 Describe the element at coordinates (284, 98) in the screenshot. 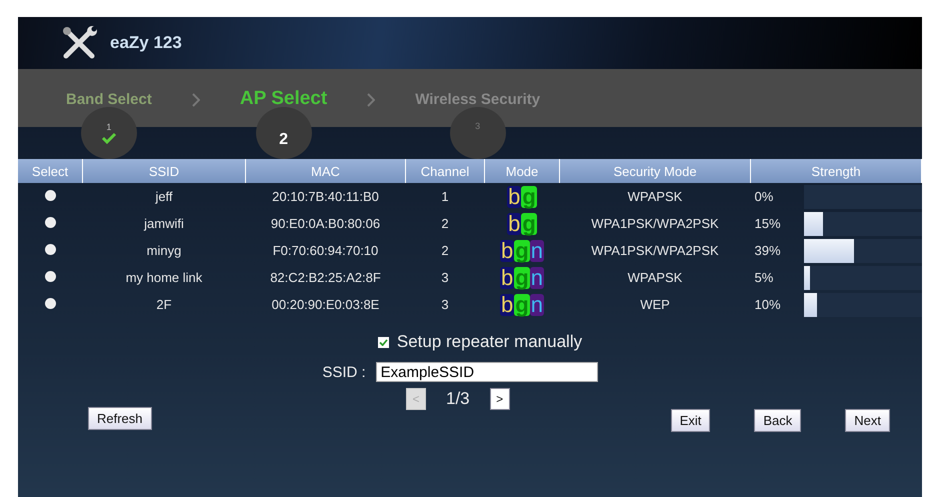

I see `step-label: AP Select` at that location.